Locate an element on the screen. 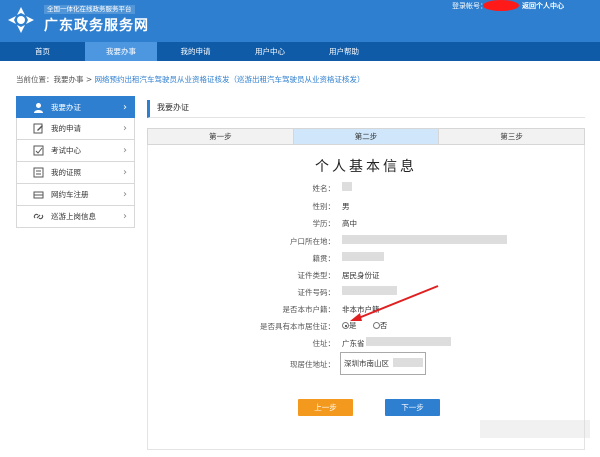 This screenshot has width=600, height=457. id-type-value: 居民身份证 is located at coordinates (361, 275).